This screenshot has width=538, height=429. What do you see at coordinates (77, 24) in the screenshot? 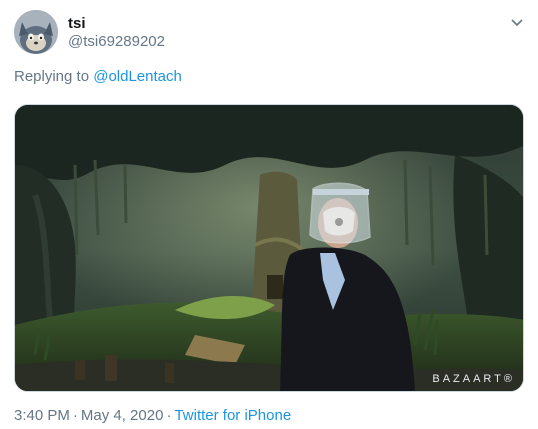
I see `user-name: tsi` at bounding box center [77, 24].